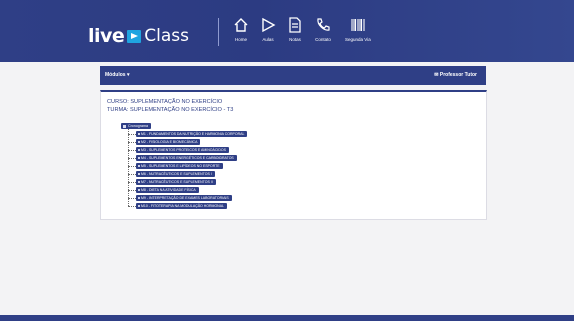  I want to click on barcode-icon, so click(358, 25).